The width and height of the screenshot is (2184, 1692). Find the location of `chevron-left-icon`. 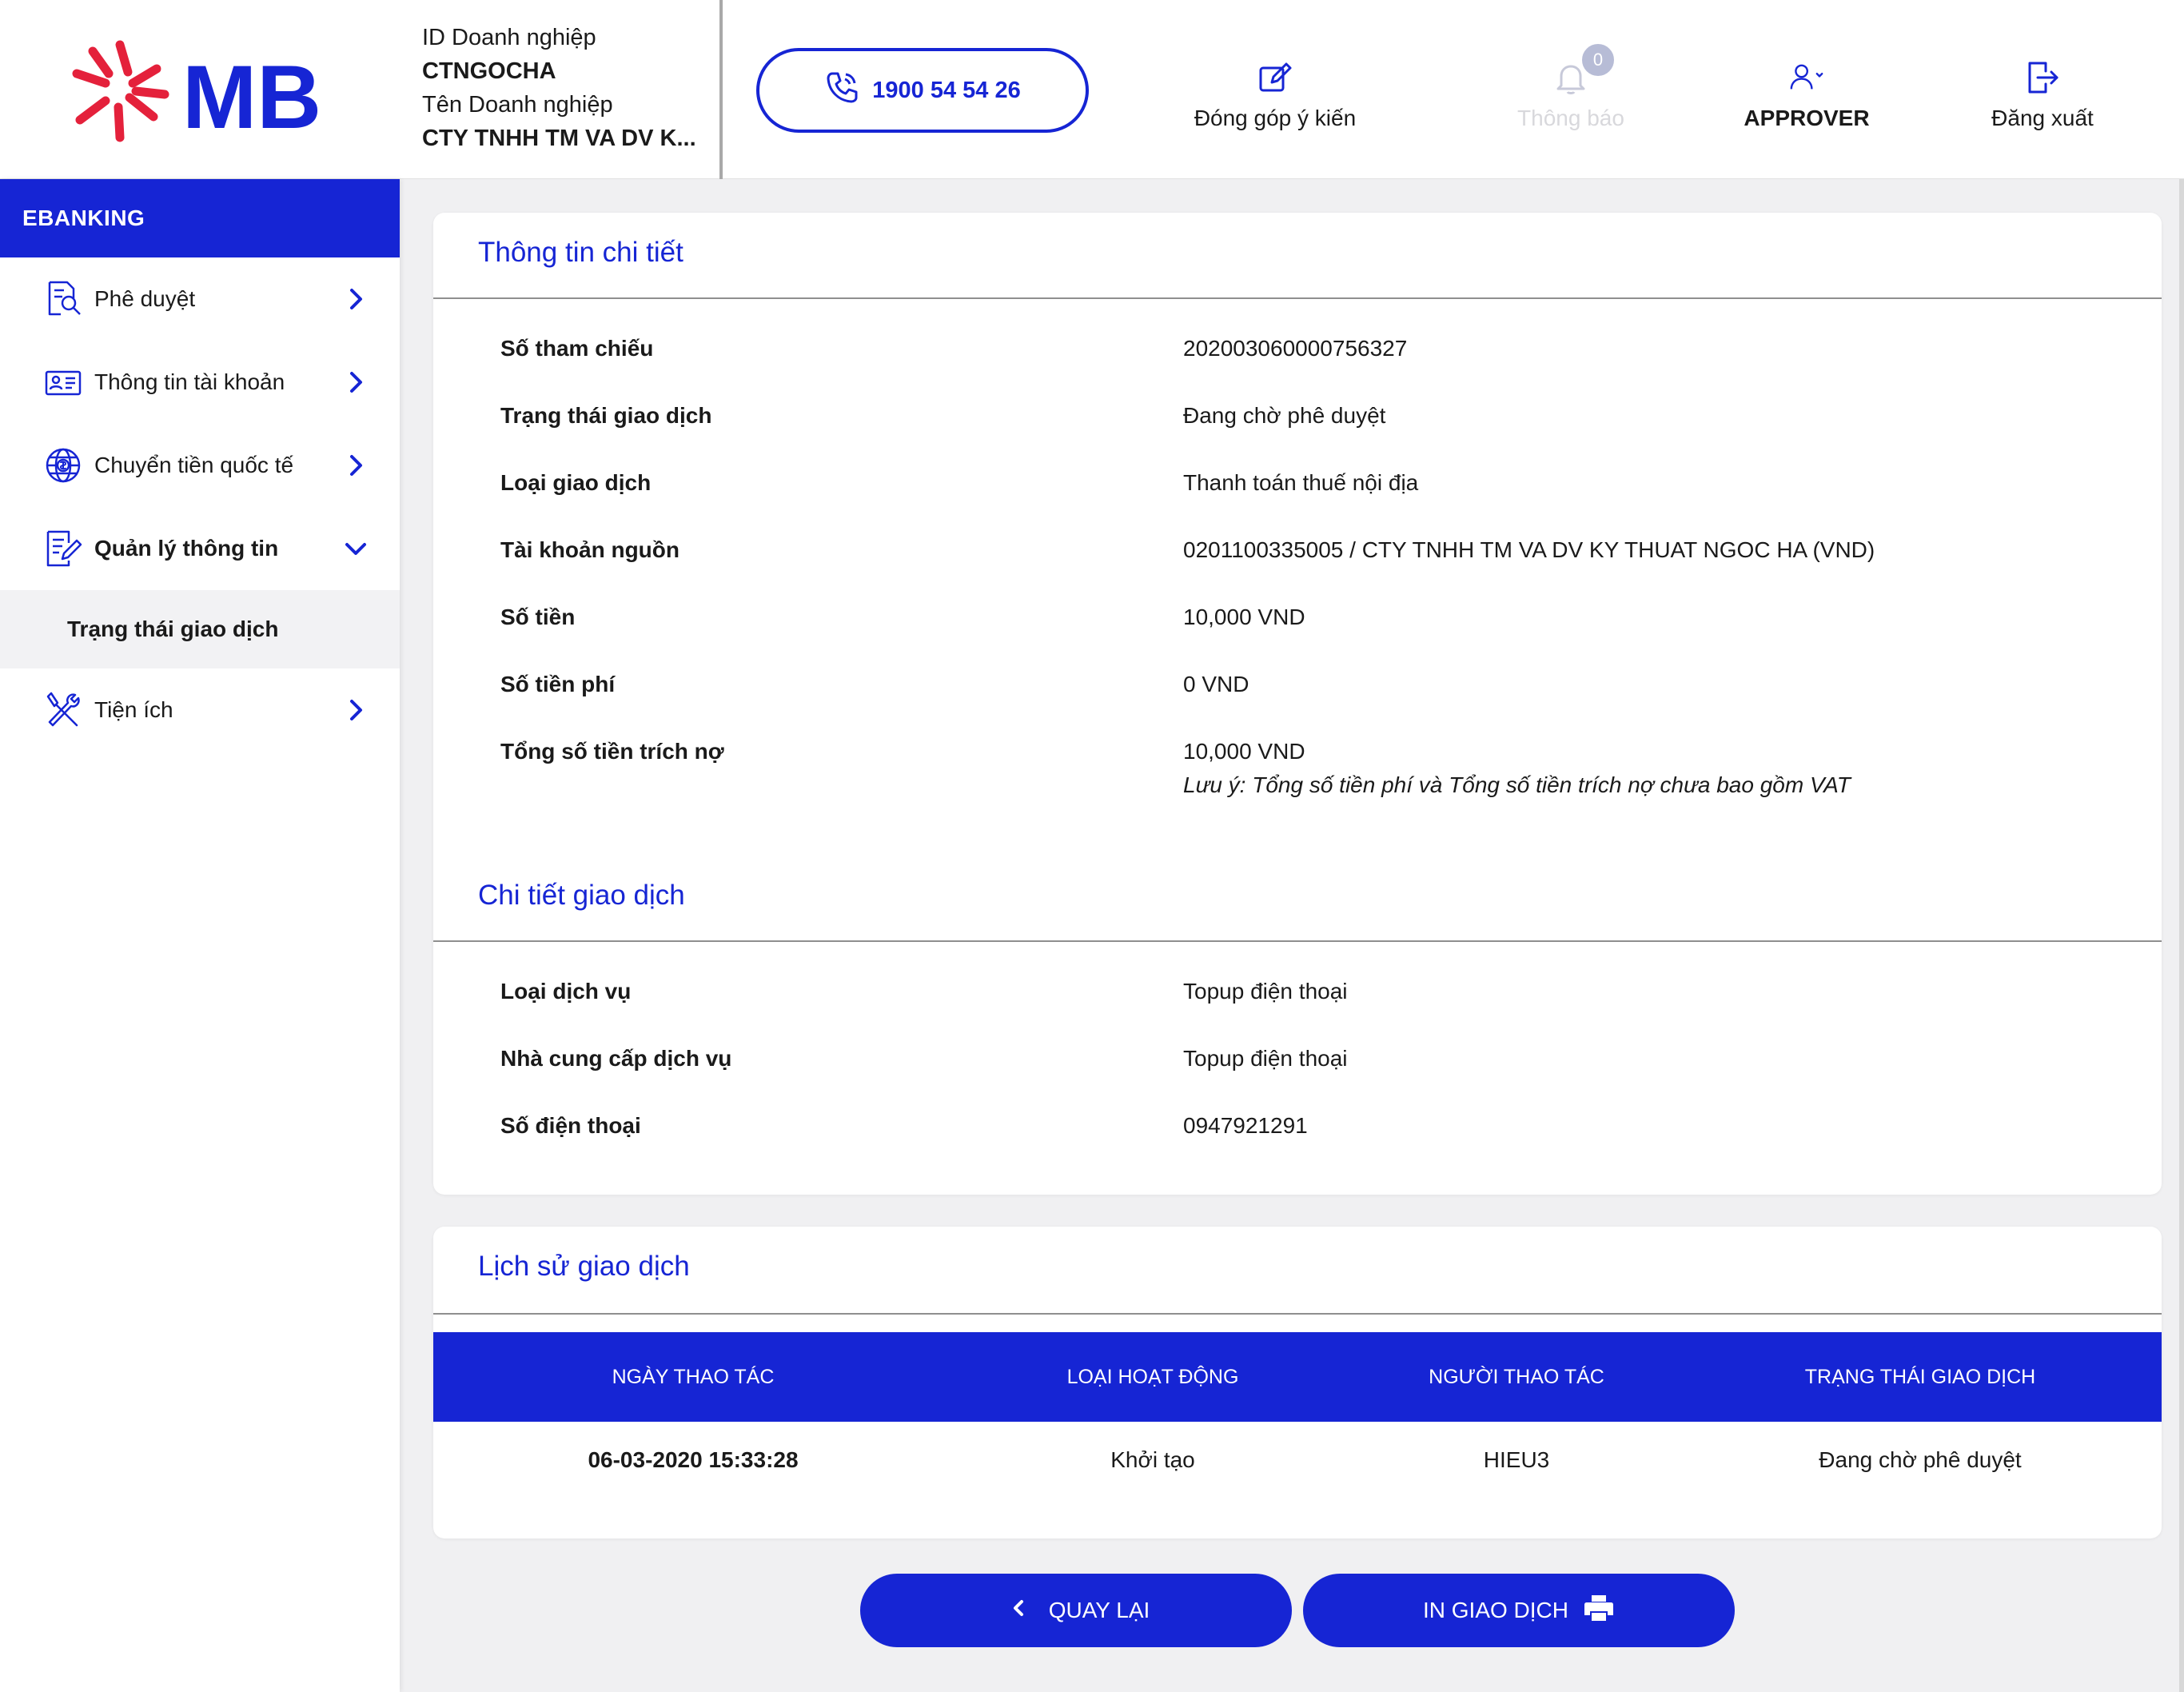

chevron-left-icon is located at coordinates (1018, 1611).